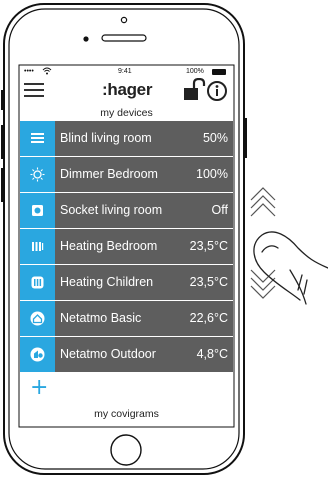 The image size is (328, 479). I want to click on add-device-button: +, so click(39, 388).